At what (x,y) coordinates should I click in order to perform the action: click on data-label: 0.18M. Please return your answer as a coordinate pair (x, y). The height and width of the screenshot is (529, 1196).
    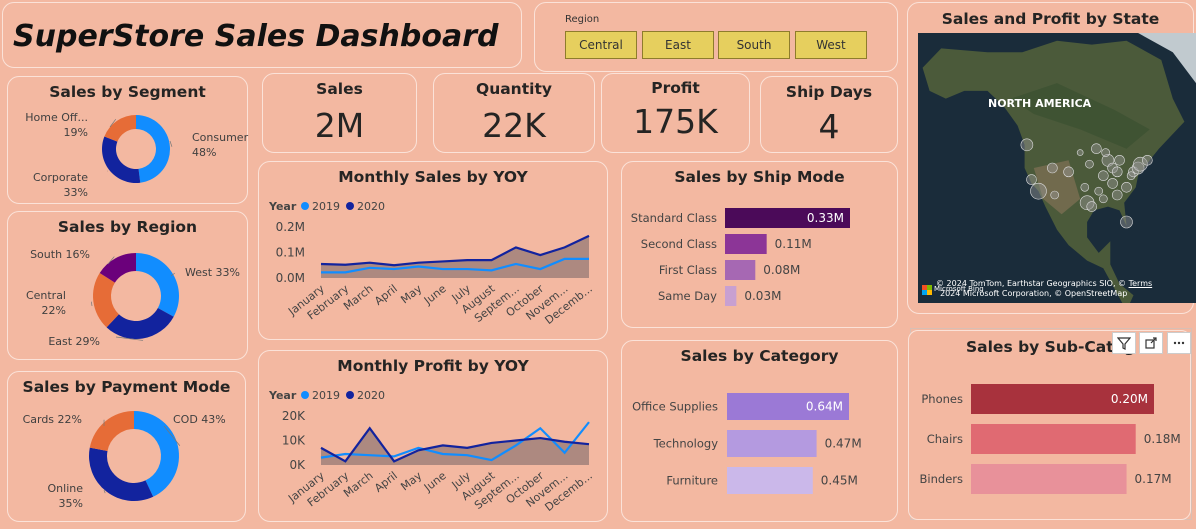
    Looking at the image, I should click on (1162, 439).